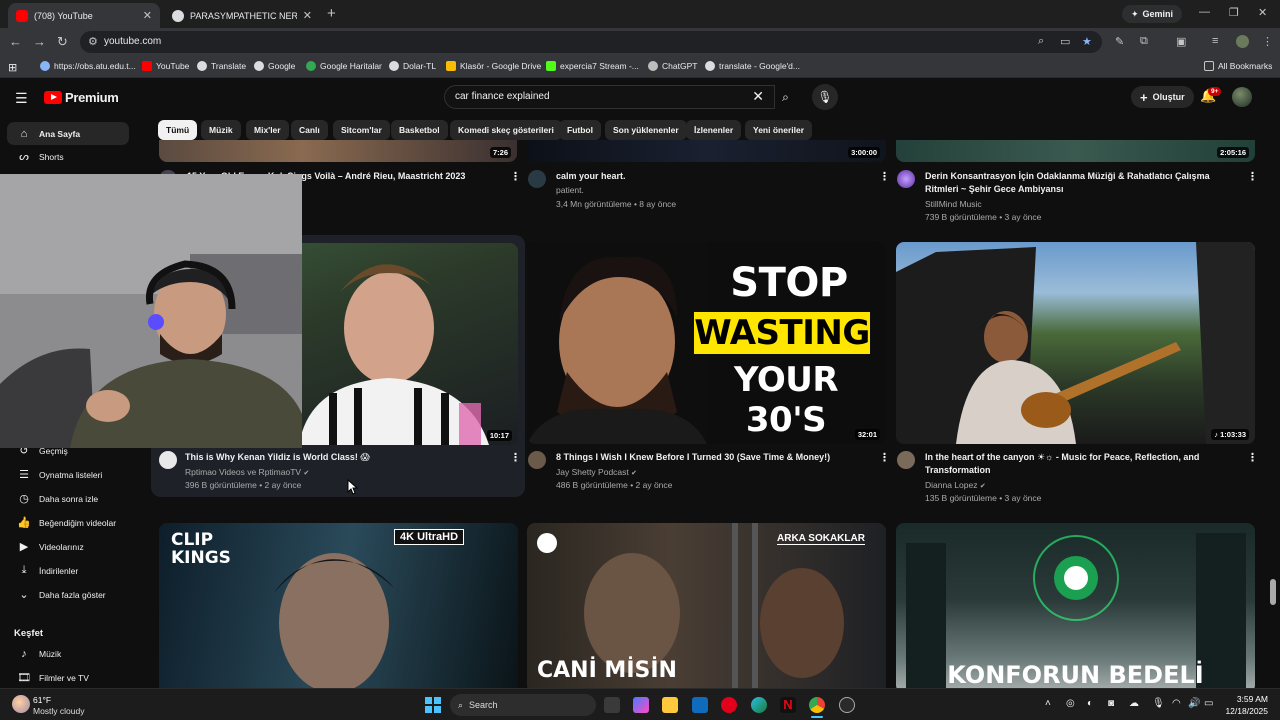 This screenshot has height=720, width=1280. Describe the element at coordinates (825, 97) in the screenshot. I see `voice-search-button: 🎙` at that location.